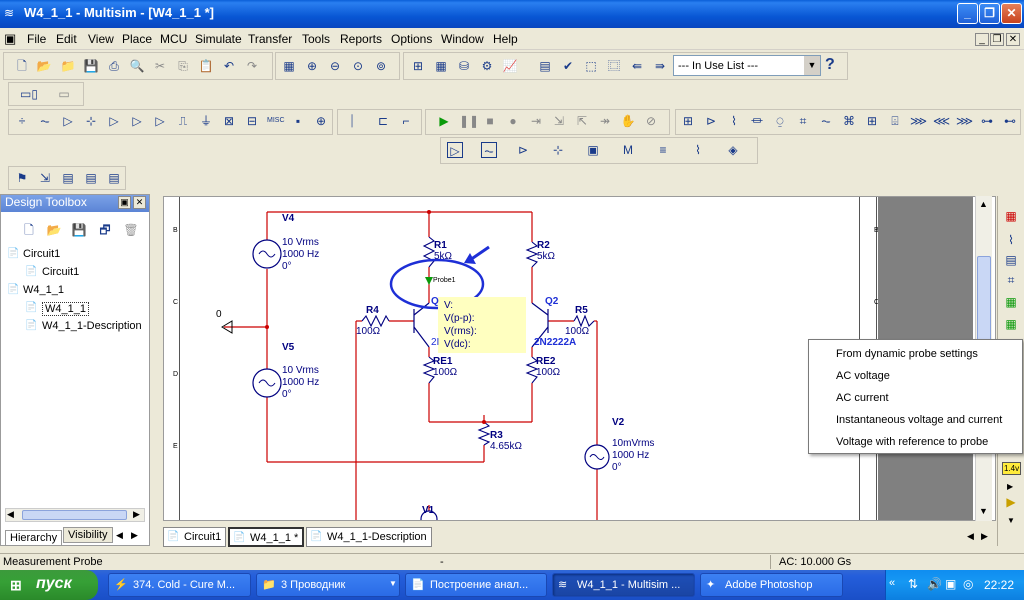 The height and width of the screenshot is (600, 1024). Describe the element at coordinates (895, 121) in the screenshot. I see `instrument-10-icon: ⌹` at that location.